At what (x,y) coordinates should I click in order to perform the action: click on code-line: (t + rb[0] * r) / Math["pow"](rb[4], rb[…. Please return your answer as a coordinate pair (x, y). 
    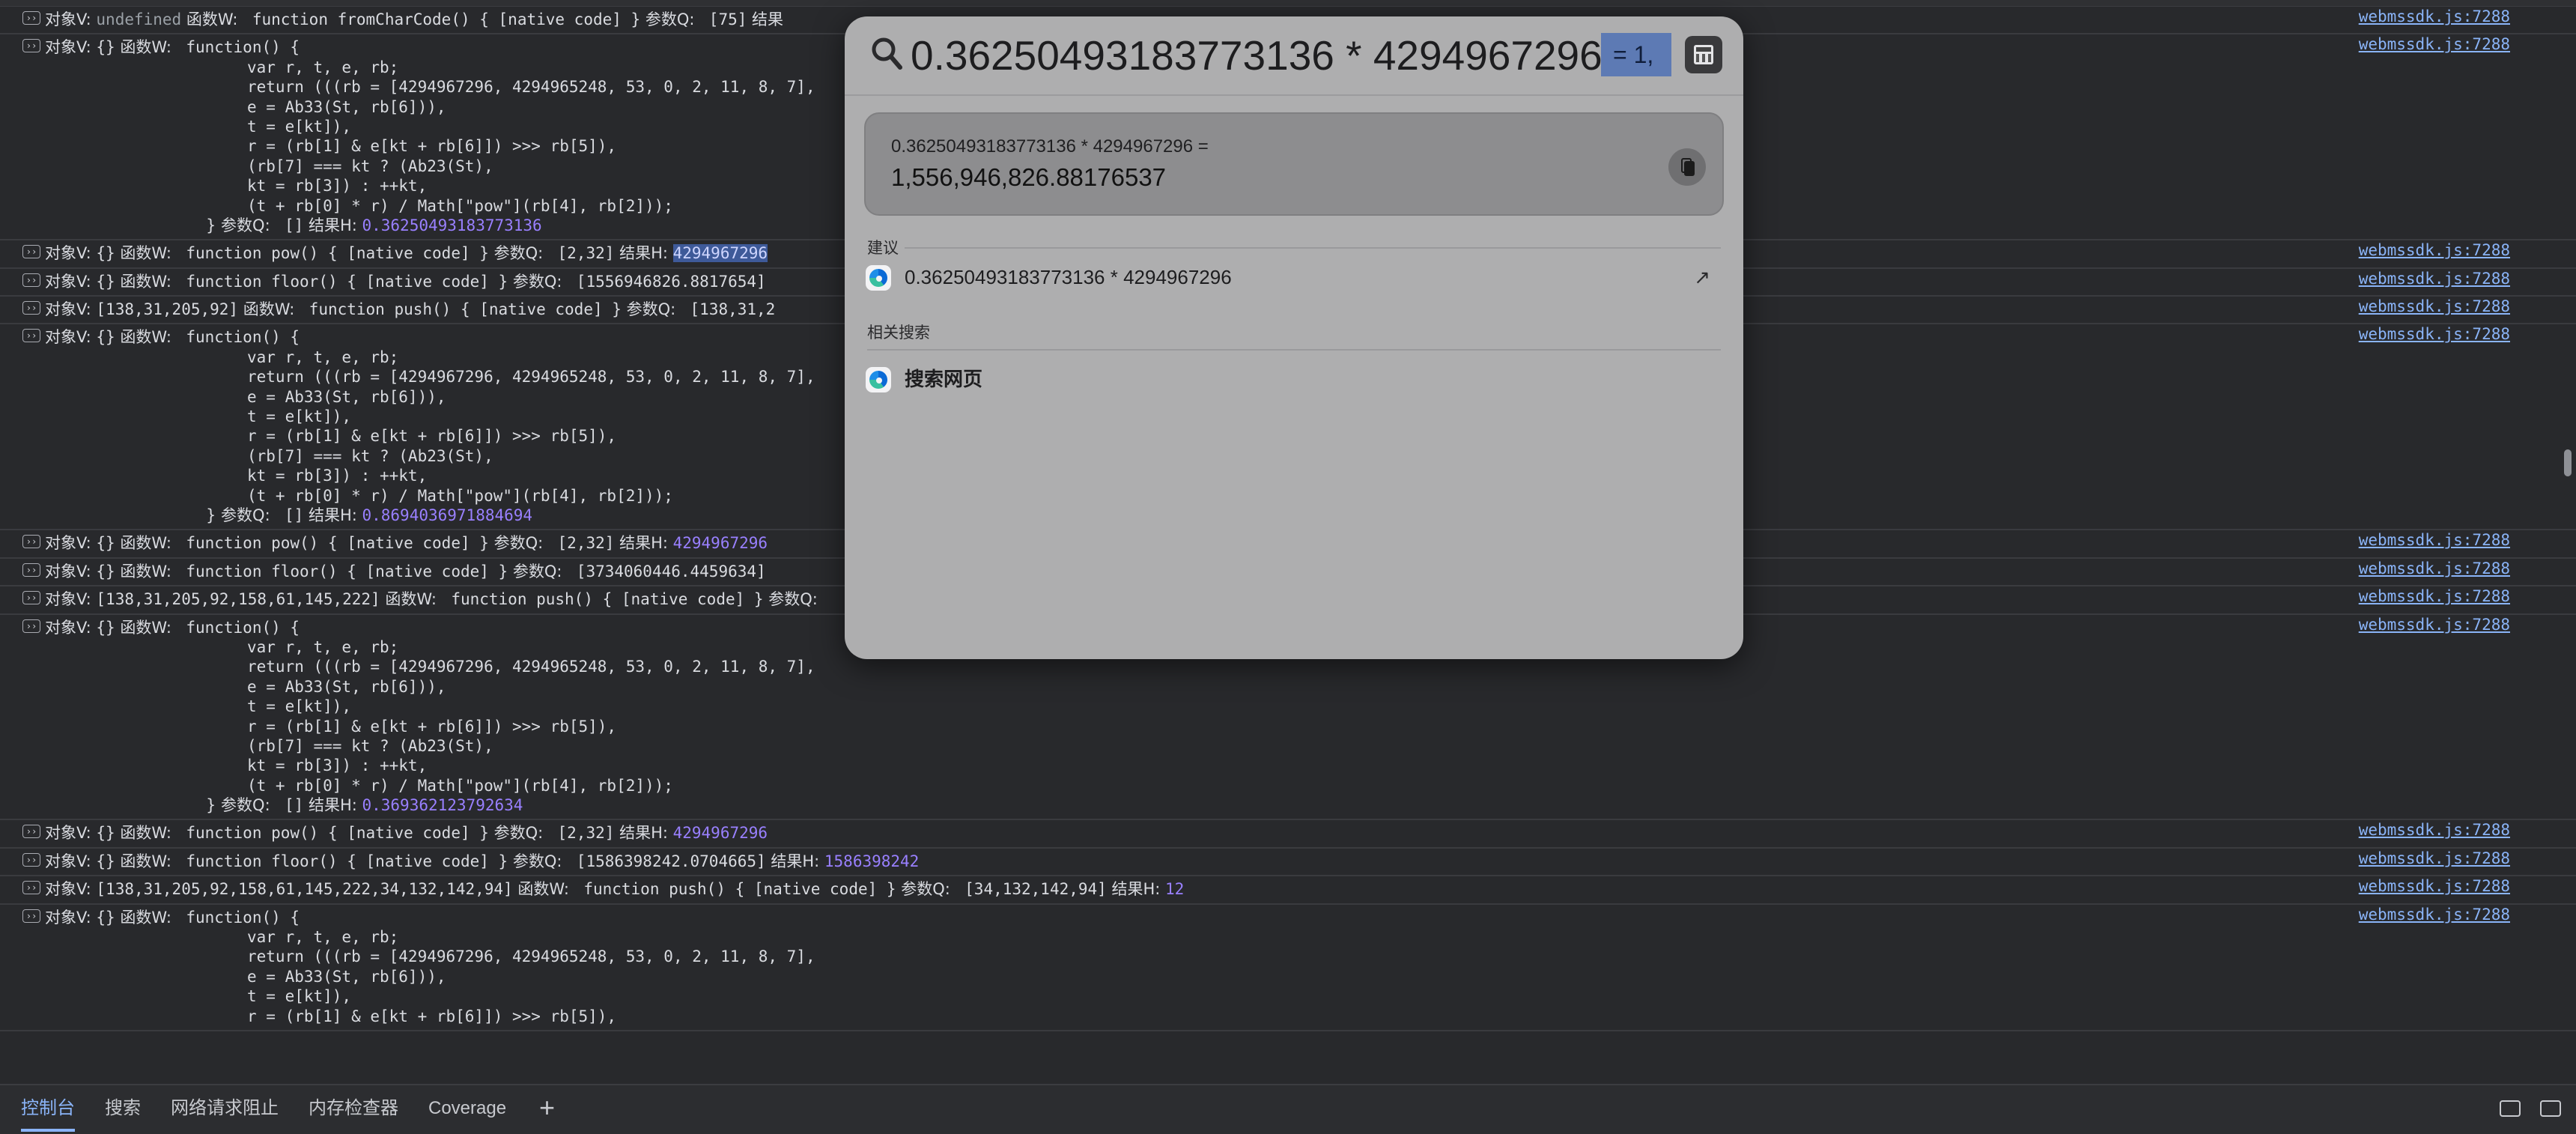
    Looking at the image, I should click on (460, 785).